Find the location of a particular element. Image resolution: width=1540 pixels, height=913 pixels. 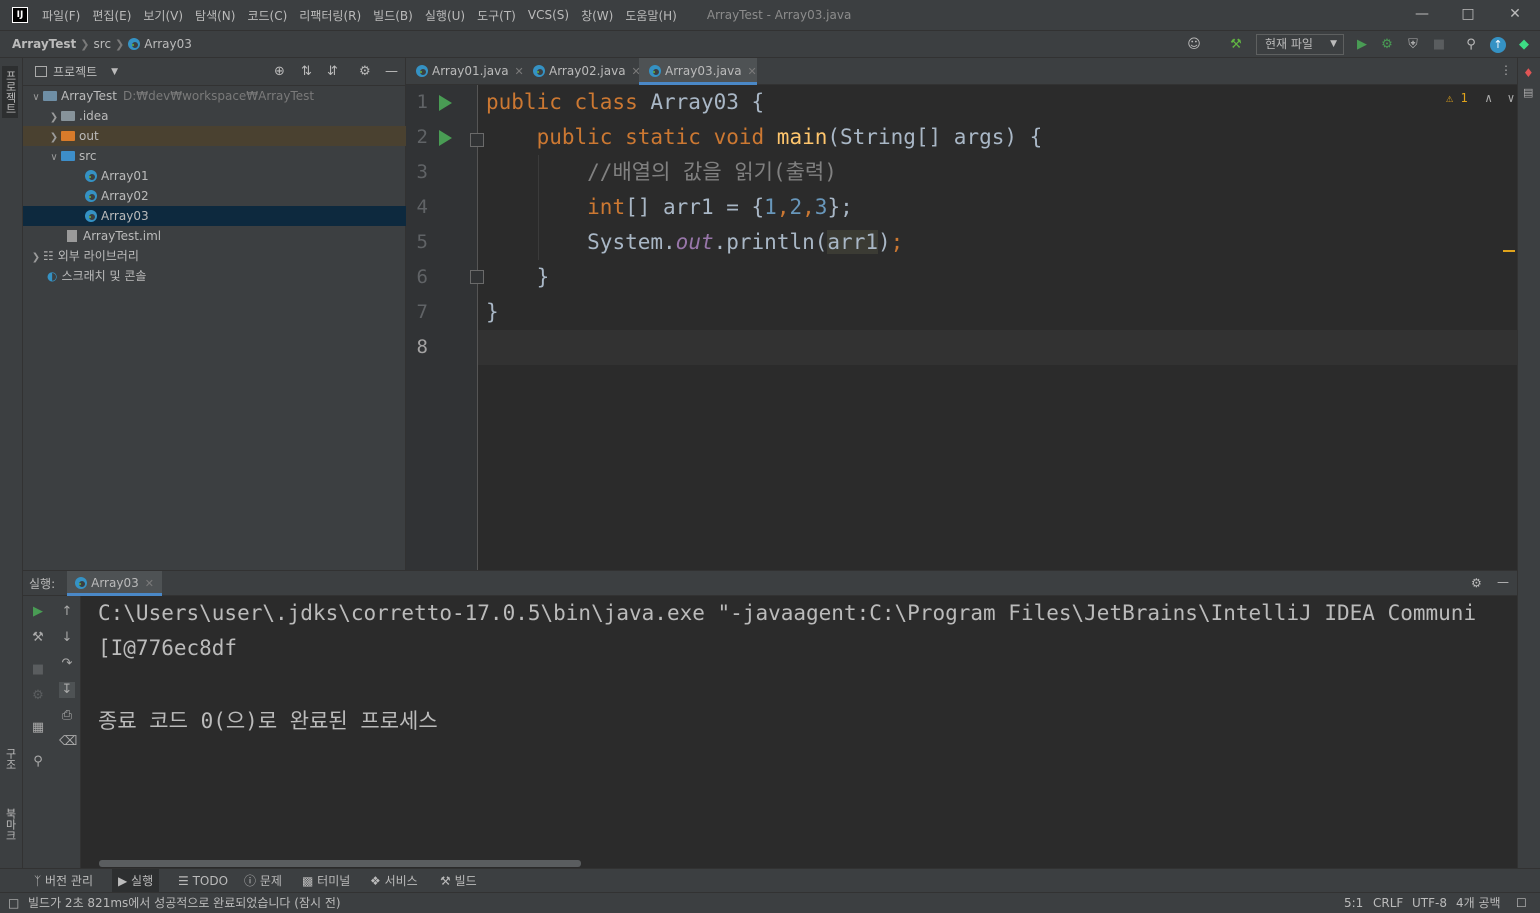

pin-icon: ⚲ is located at coordinates (38, 762).